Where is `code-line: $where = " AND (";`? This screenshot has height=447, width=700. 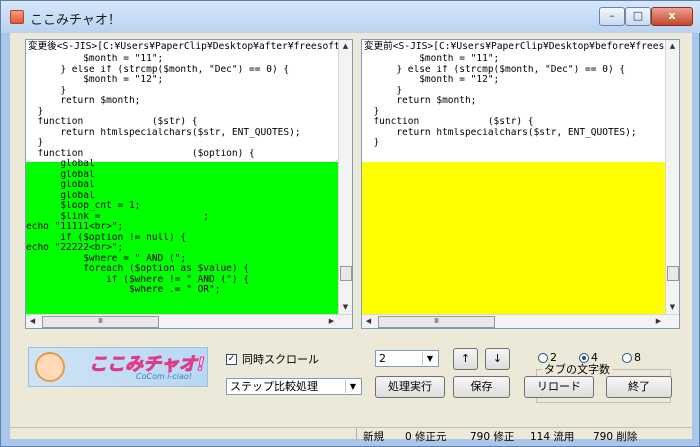
code-line: $where = " AND ("; is located at coordinates (163, 259).